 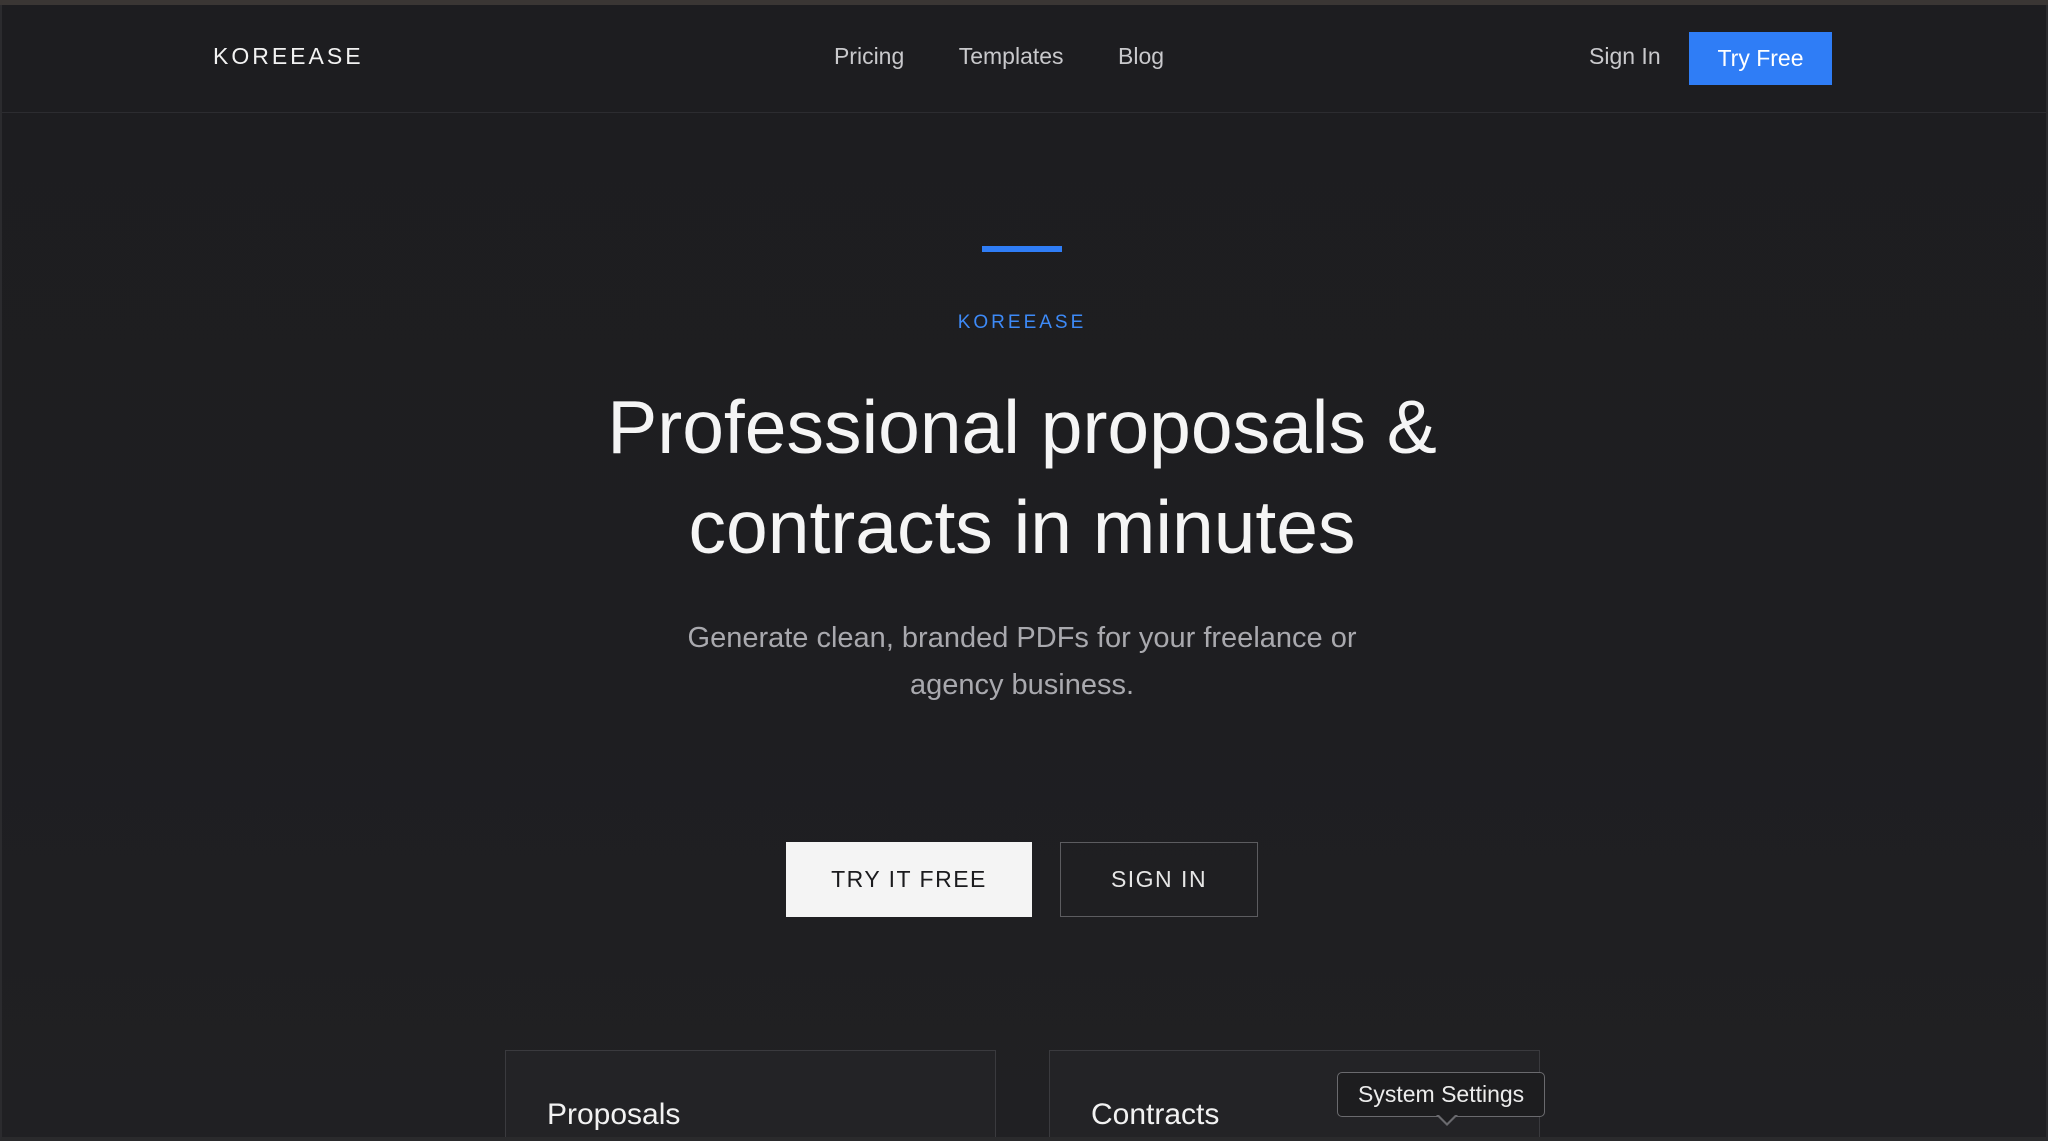 What do you see at coordinates (1141, 56) in the screenshot?
I see `nav-link-blog: Blog` at bounding box center [1141, 56].